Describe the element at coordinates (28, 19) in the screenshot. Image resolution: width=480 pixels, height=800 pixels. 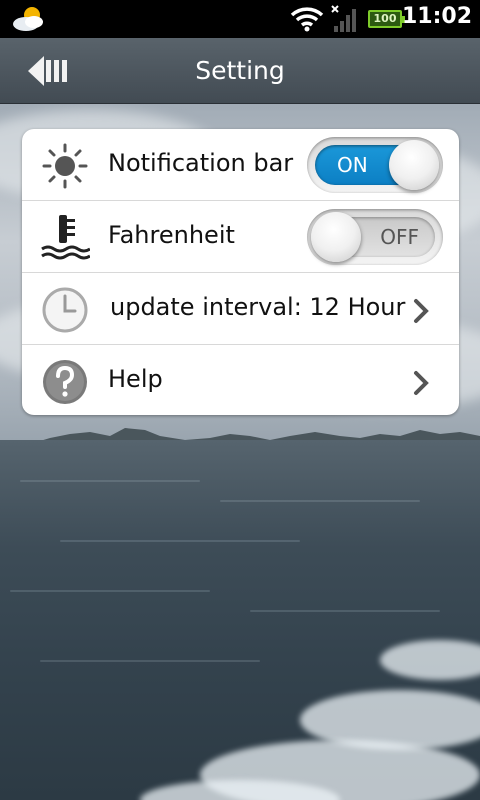
I see `weather-icon` at that location.